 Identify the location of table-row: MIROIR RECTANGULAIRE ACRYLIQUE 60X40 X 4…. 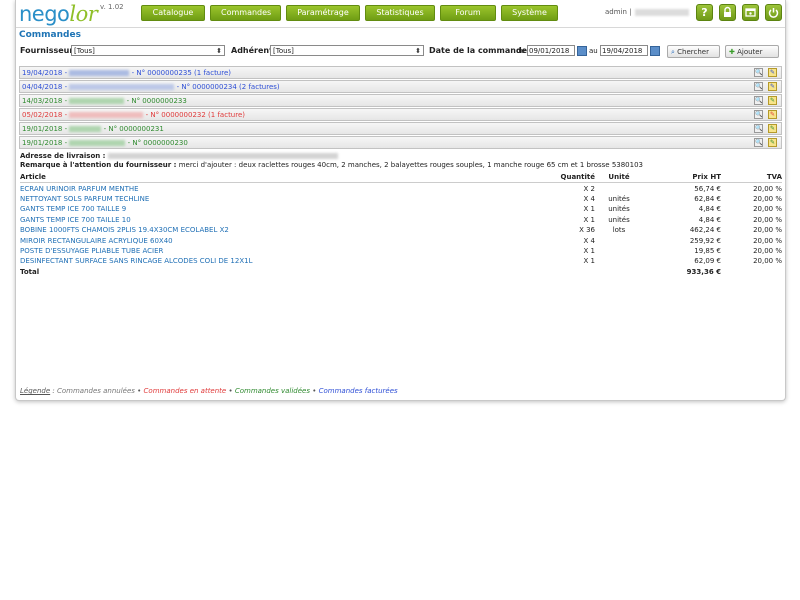
(401, 240).